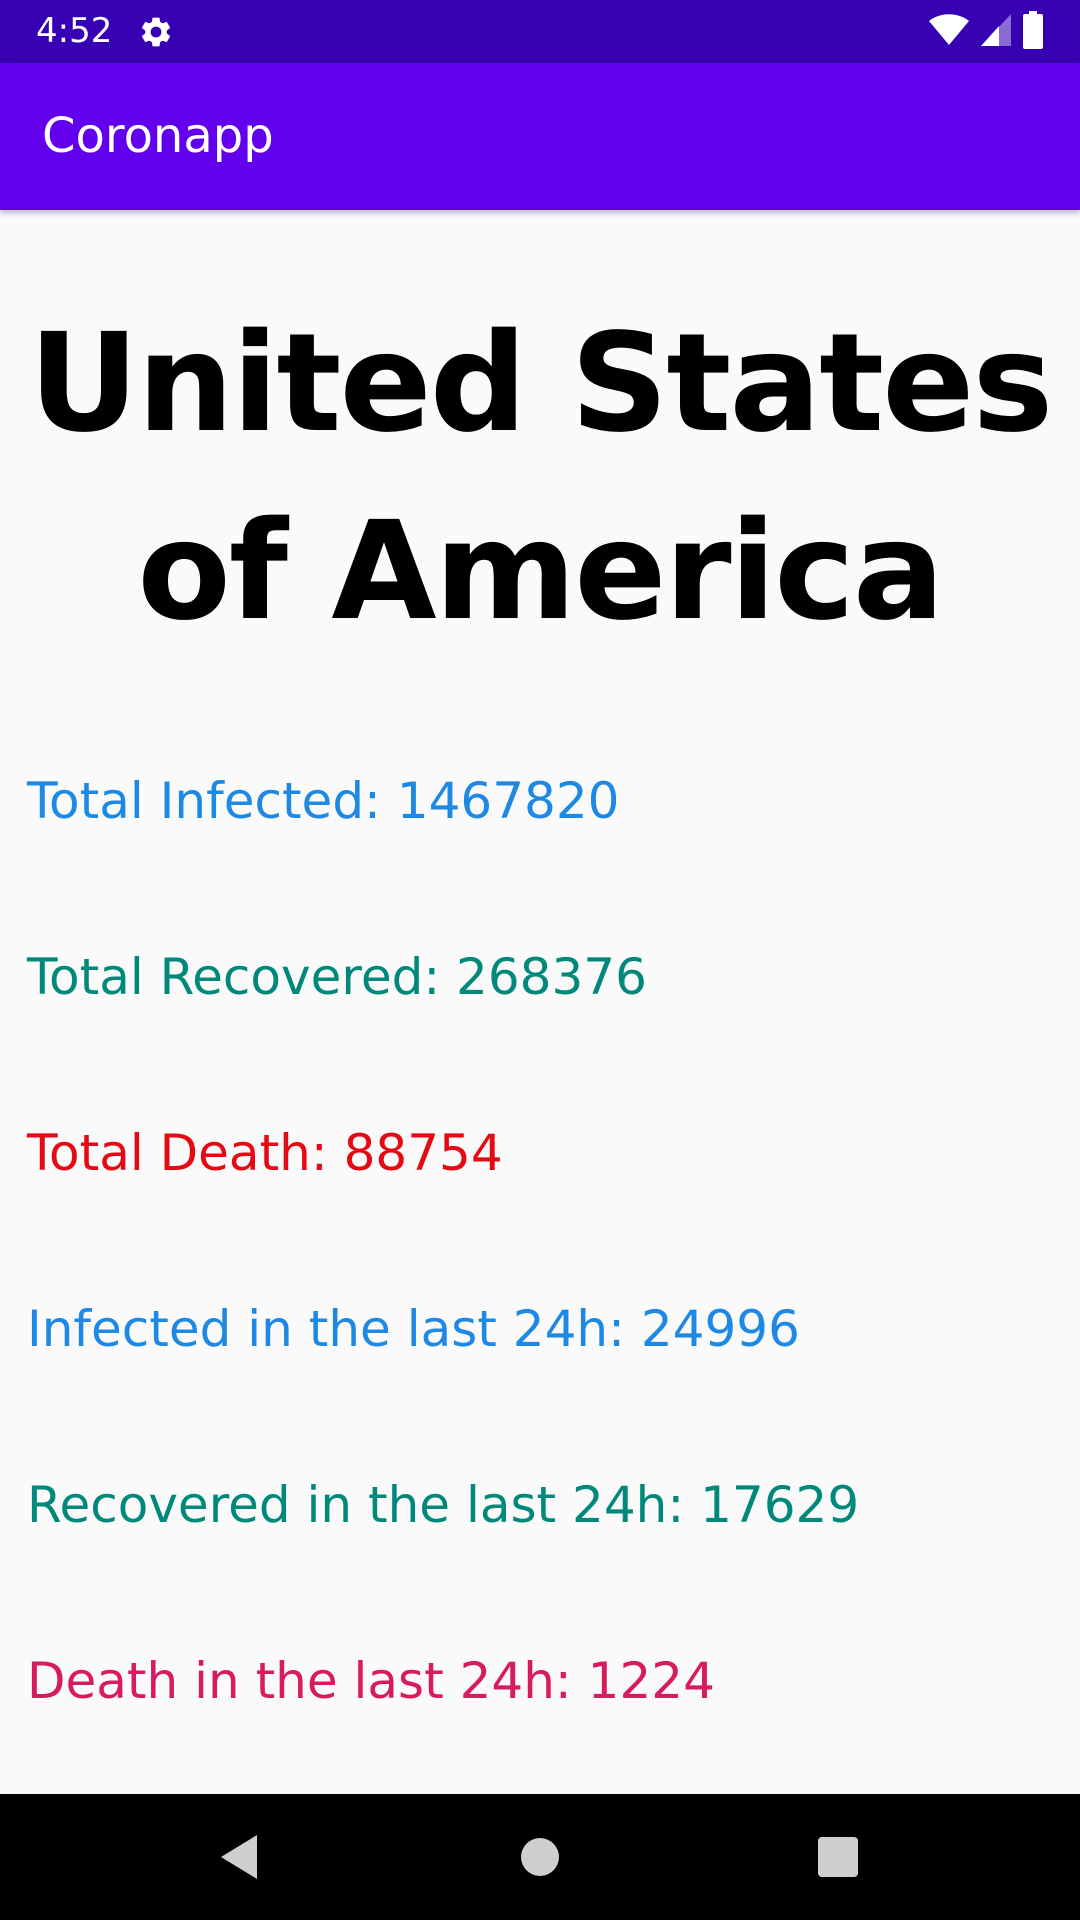  What do you see at coordinates (413, 1329) in the screenshot?
I see `infected-24h-stat: Infected in the last 24h: 24996` at bounding box center [413, 1329].